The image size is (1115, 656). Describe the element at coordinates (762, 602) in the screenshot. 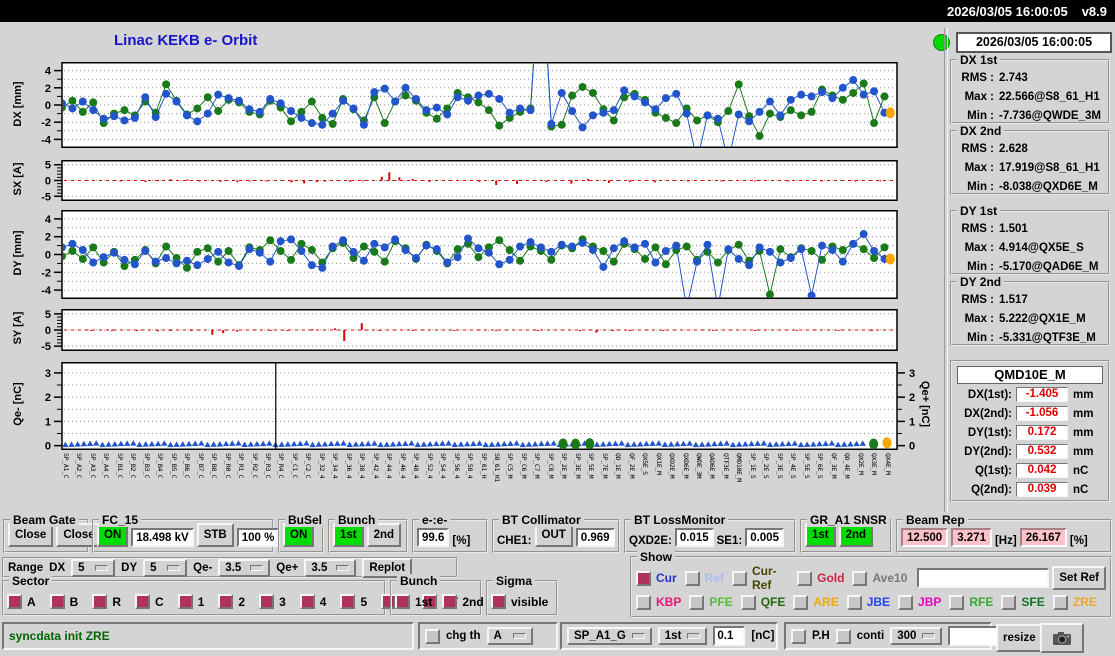

I see `show-qfe-checkbox: QFE` at that location.